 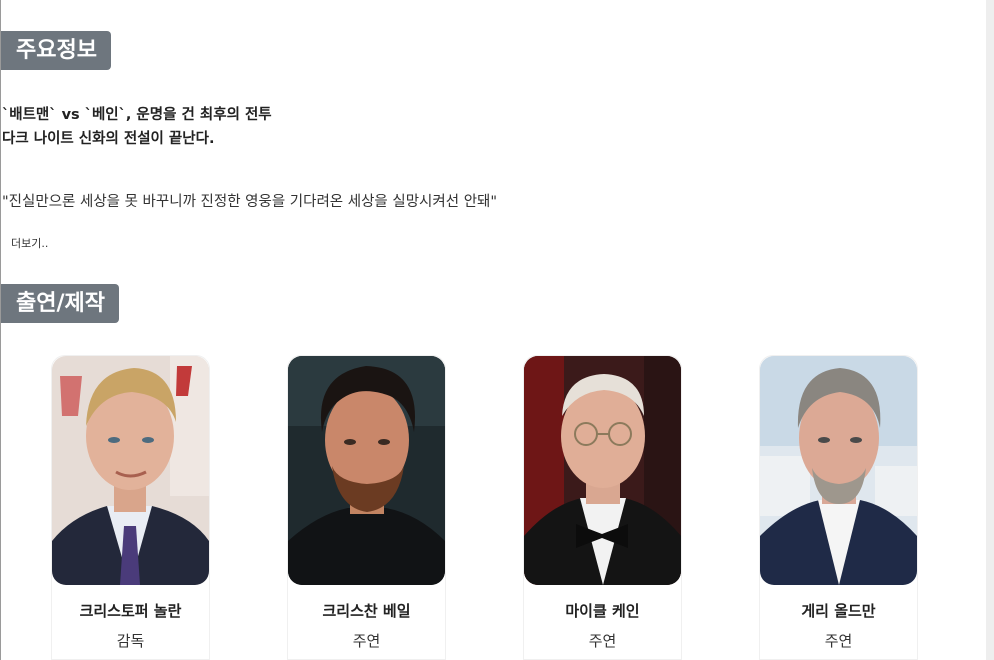 I want to click on section-heading-info: 주요정보, so click(x=56, y=50).